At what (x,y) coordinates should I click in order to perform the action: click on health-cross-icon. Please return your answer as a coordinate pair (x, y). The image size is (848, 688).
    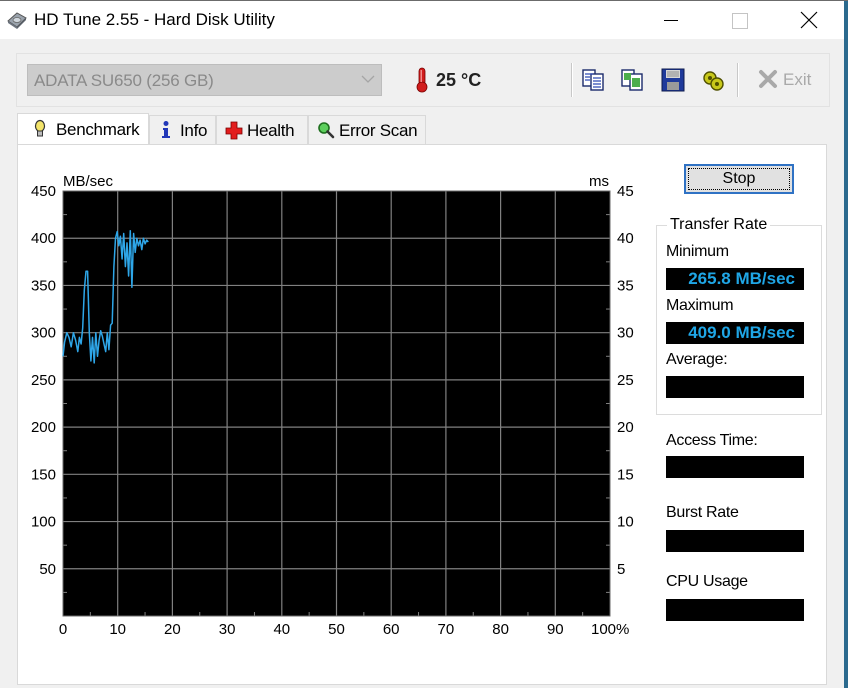
    Looking at the image, I should click on (234, 130).